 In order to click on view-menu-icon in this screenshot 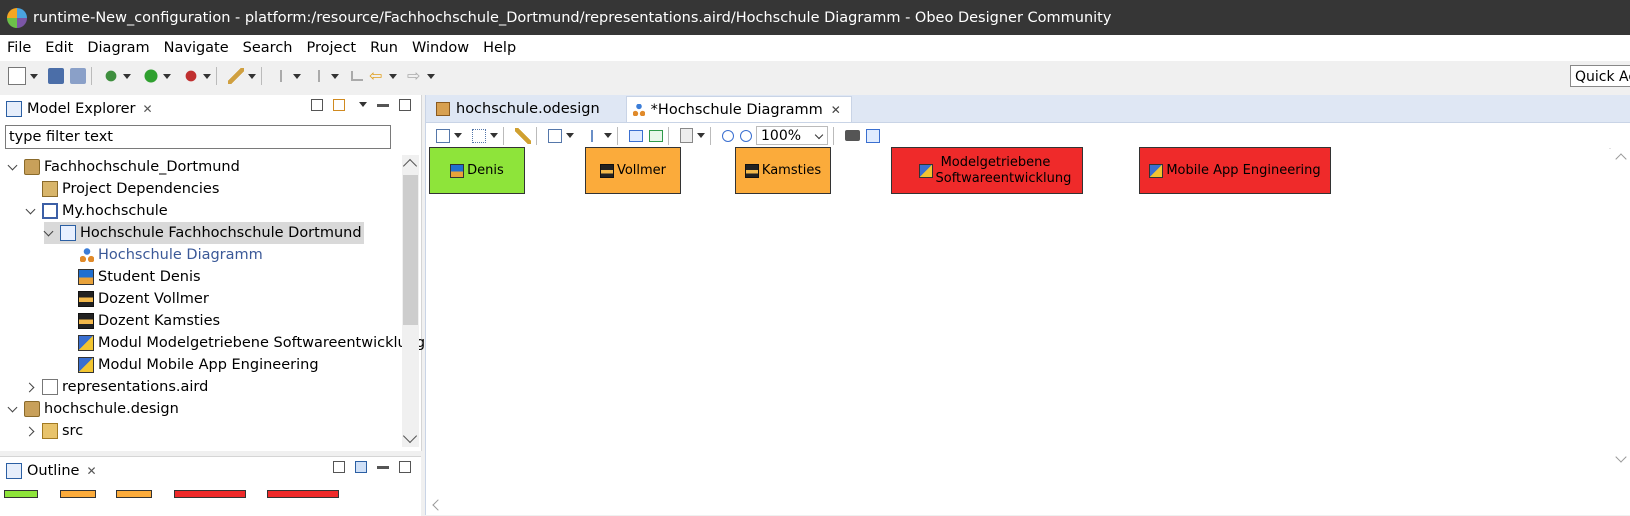, I will do `click(363, 104)`.